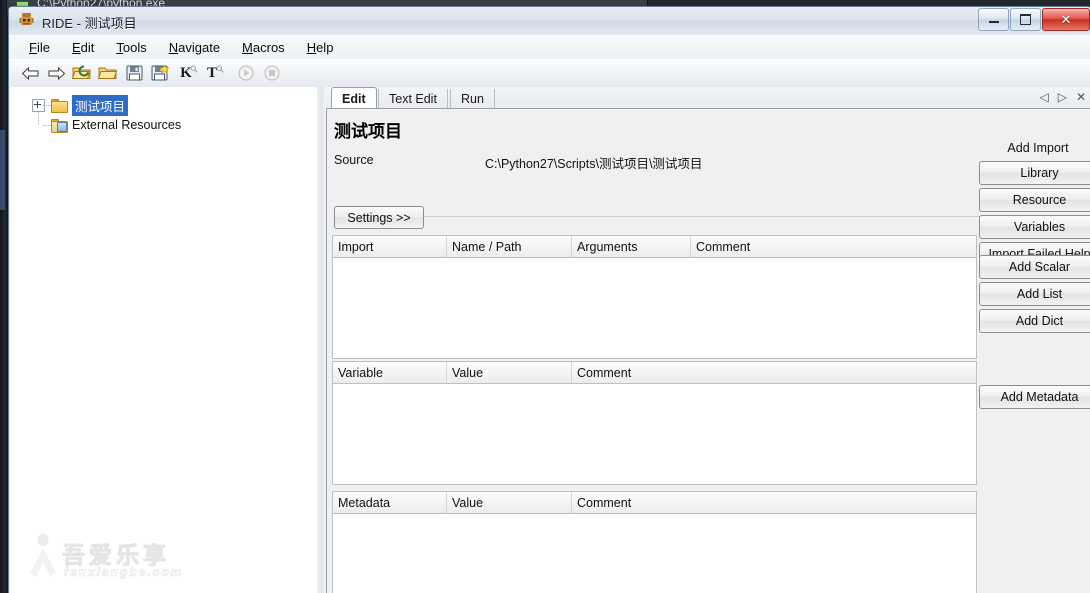  What do you see at coordinates (220, 69) in the screenshot?
I see `test-search-magnifier-icon` at bounding box center [220, 69].